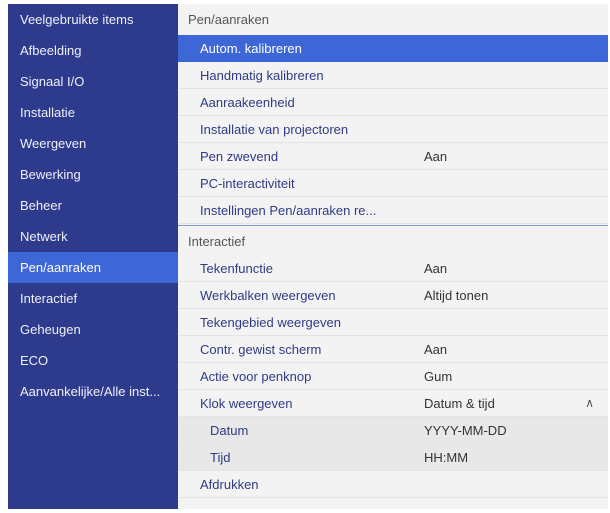 The width and height of the screenshot is (610, 513). What do you see at coordinates (438, 376) in the screenshot?
I see `menu-row-value: Gum` at bounding box center [438, 376].